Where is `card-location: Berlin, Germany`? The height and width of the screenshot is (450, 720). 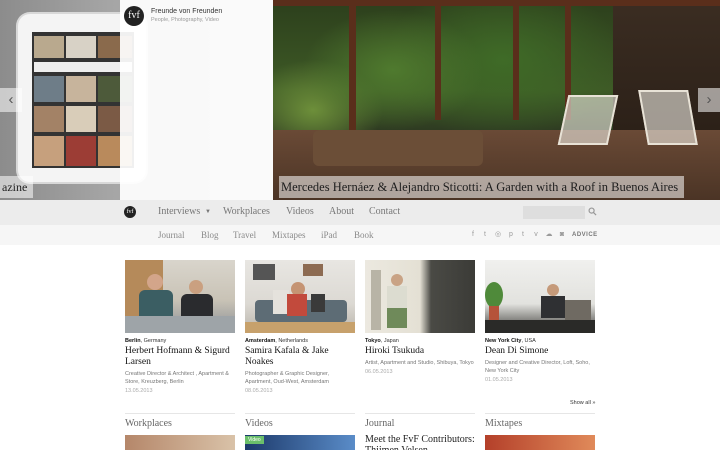 card-location: Berlin, Germany is located at coordinates (146, 341).